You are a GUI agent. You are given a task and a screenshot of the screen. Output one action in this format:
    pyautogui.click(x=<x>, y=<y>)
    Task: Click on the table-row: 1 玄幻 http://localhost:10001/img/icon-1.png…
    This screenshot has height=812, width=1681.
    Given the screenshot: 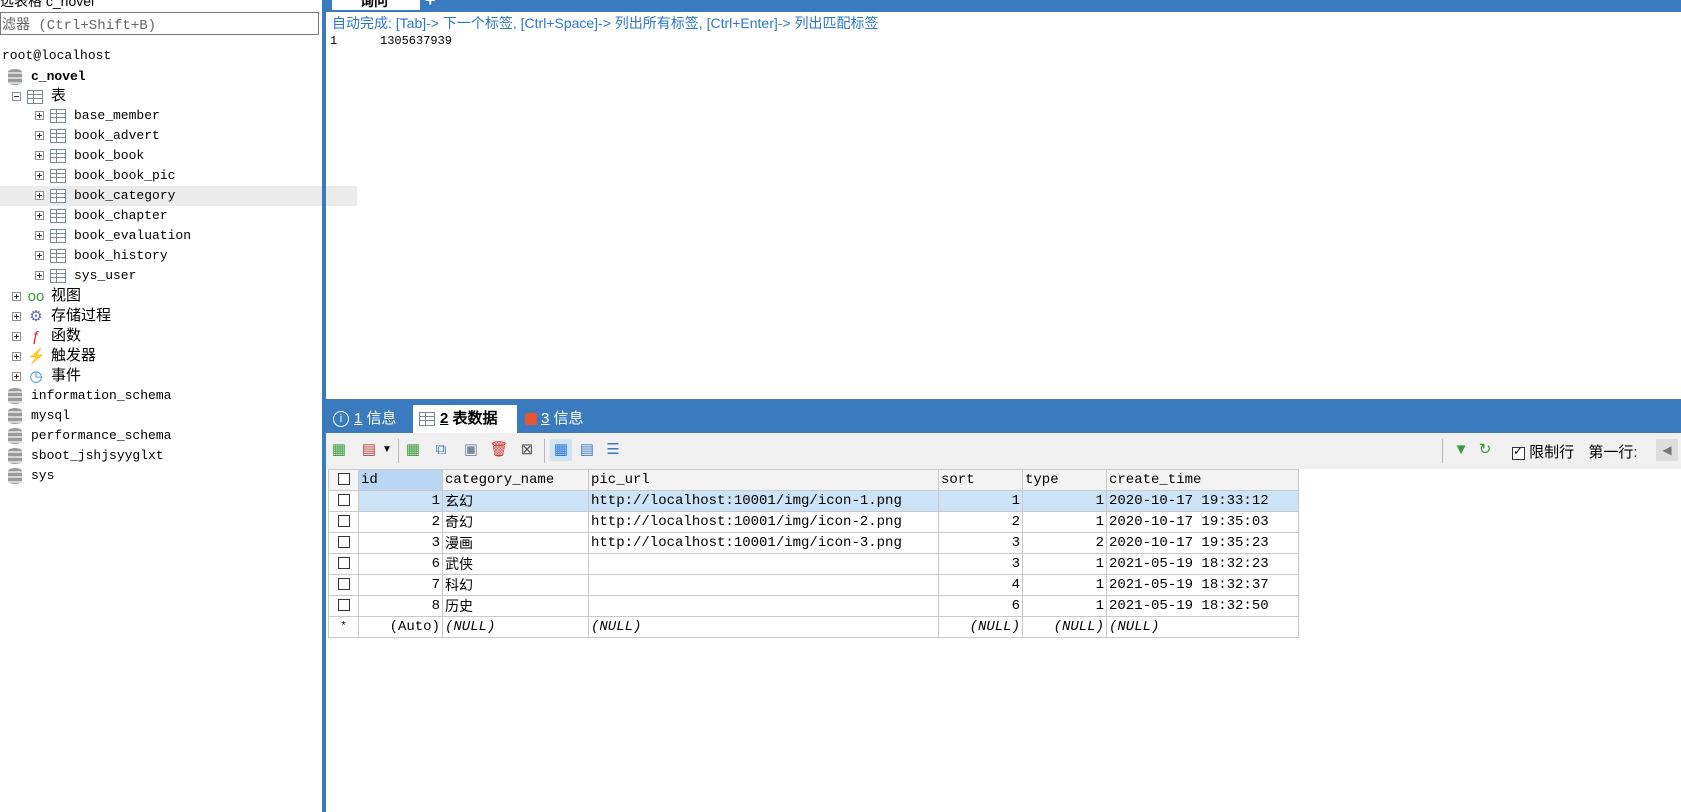 What is the action you would take?
    pyautogui.click(x=813, y=501)
    